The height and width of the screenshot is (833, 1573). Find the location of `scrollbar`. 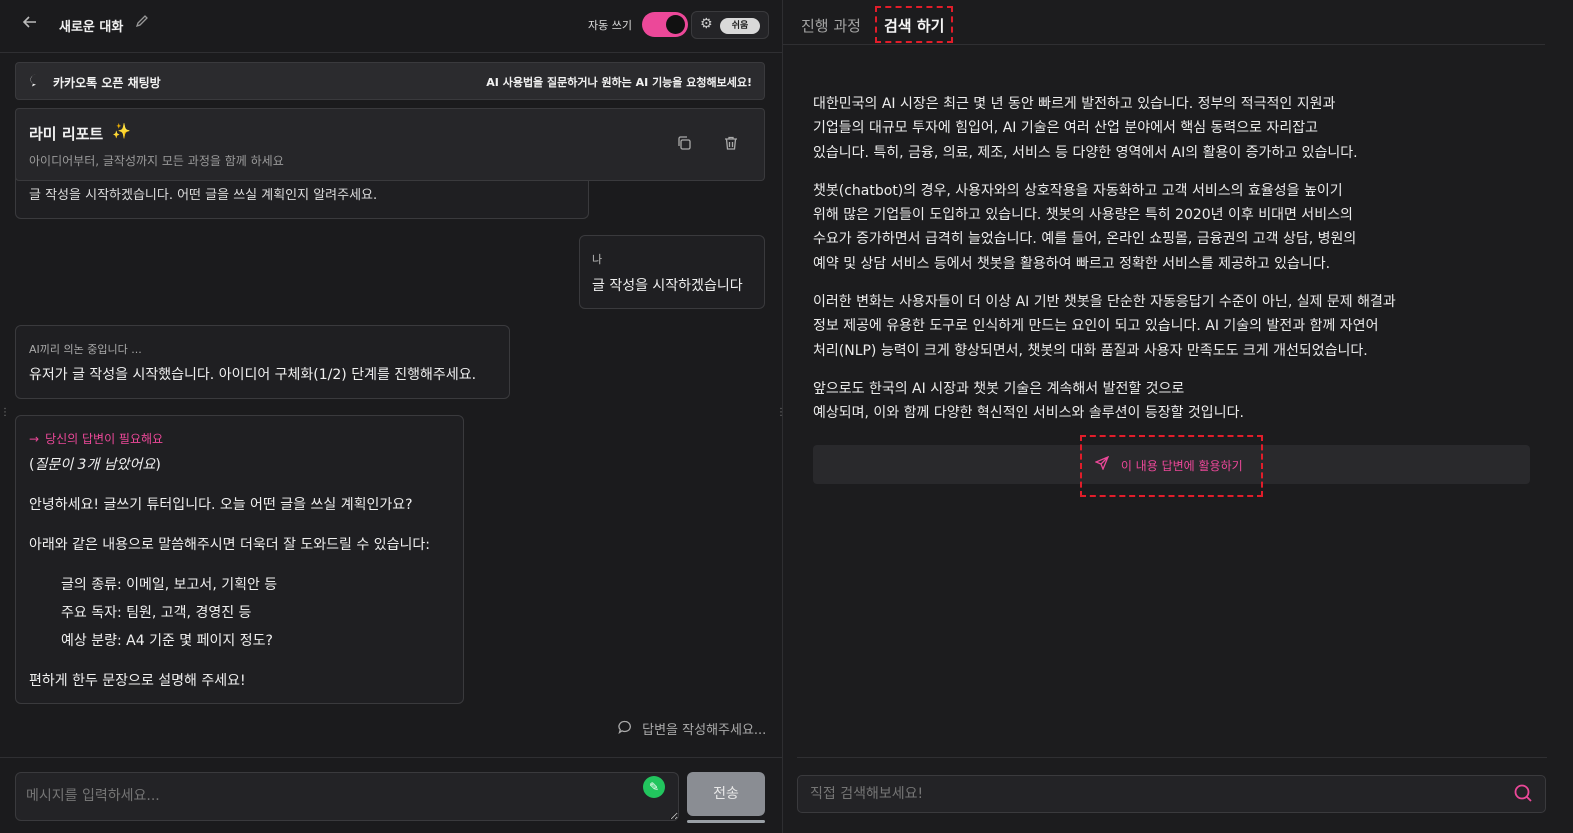

scrollbar is located at coordinates (726, 821).